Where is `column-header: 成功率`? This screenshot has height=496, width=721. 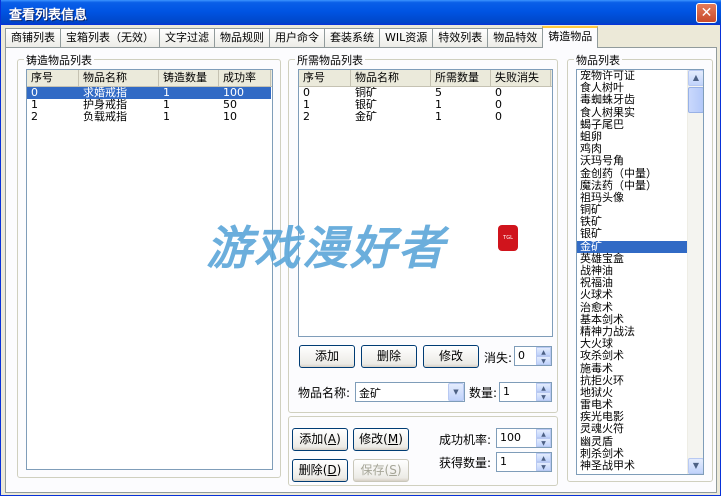 column-header: 成功率 is located at coordinates (245, 78).